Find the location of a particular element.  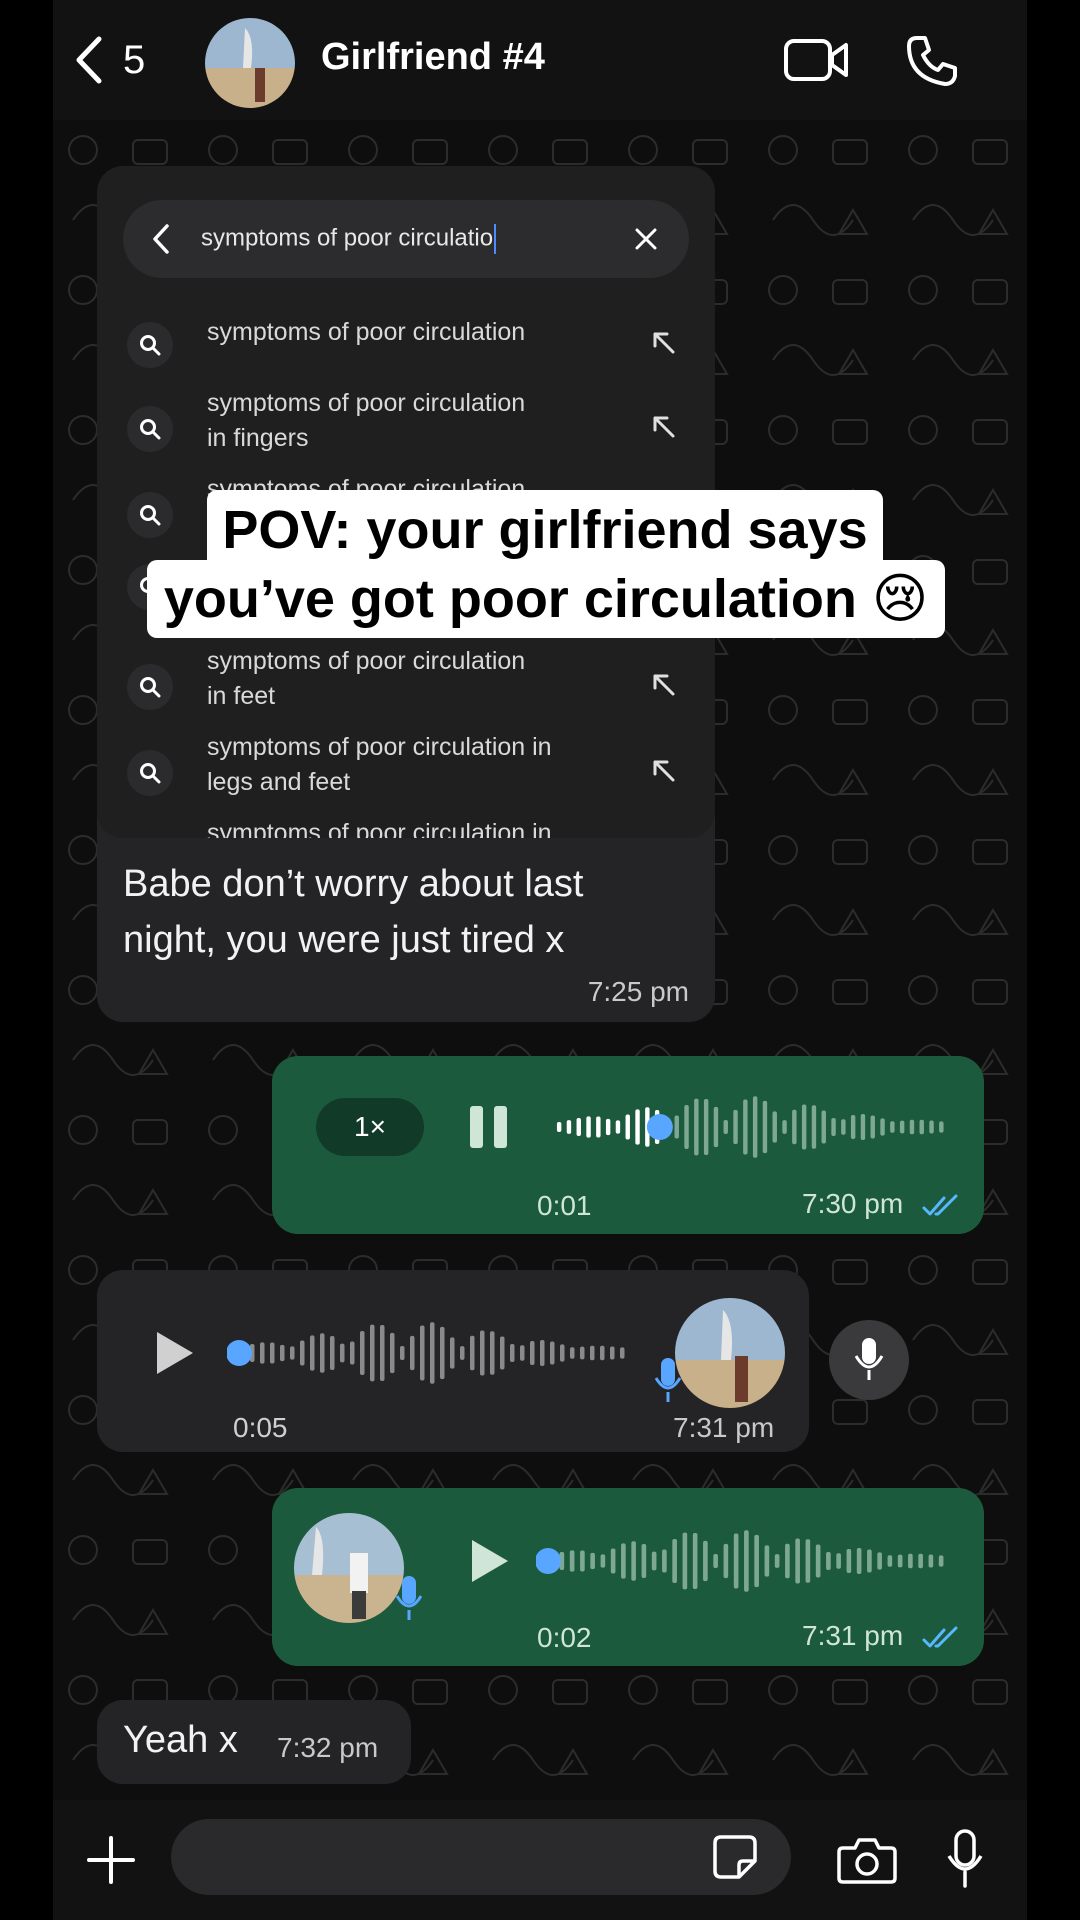

message-input is located at coordinates (481, 1857).